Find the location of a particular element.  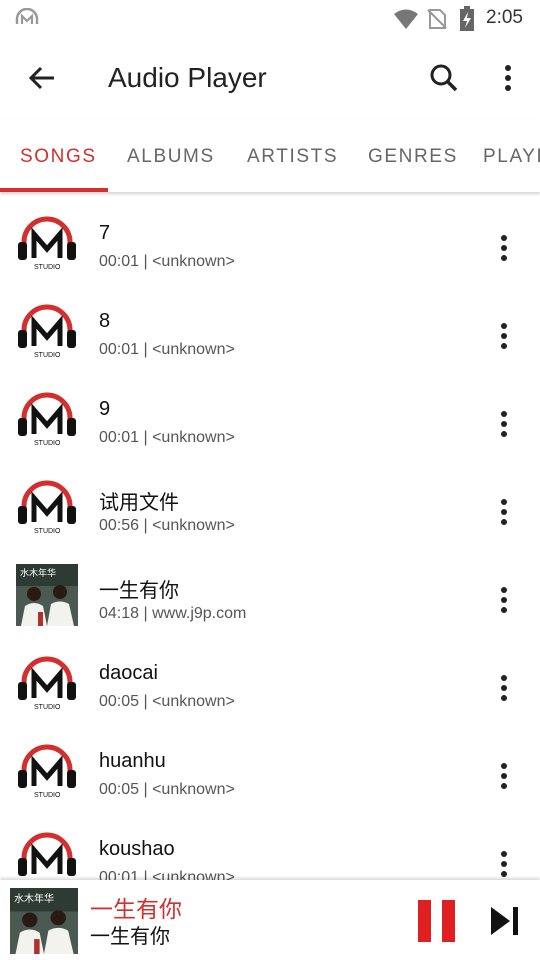

no-sim-icon is located at coordinates (437, 19).